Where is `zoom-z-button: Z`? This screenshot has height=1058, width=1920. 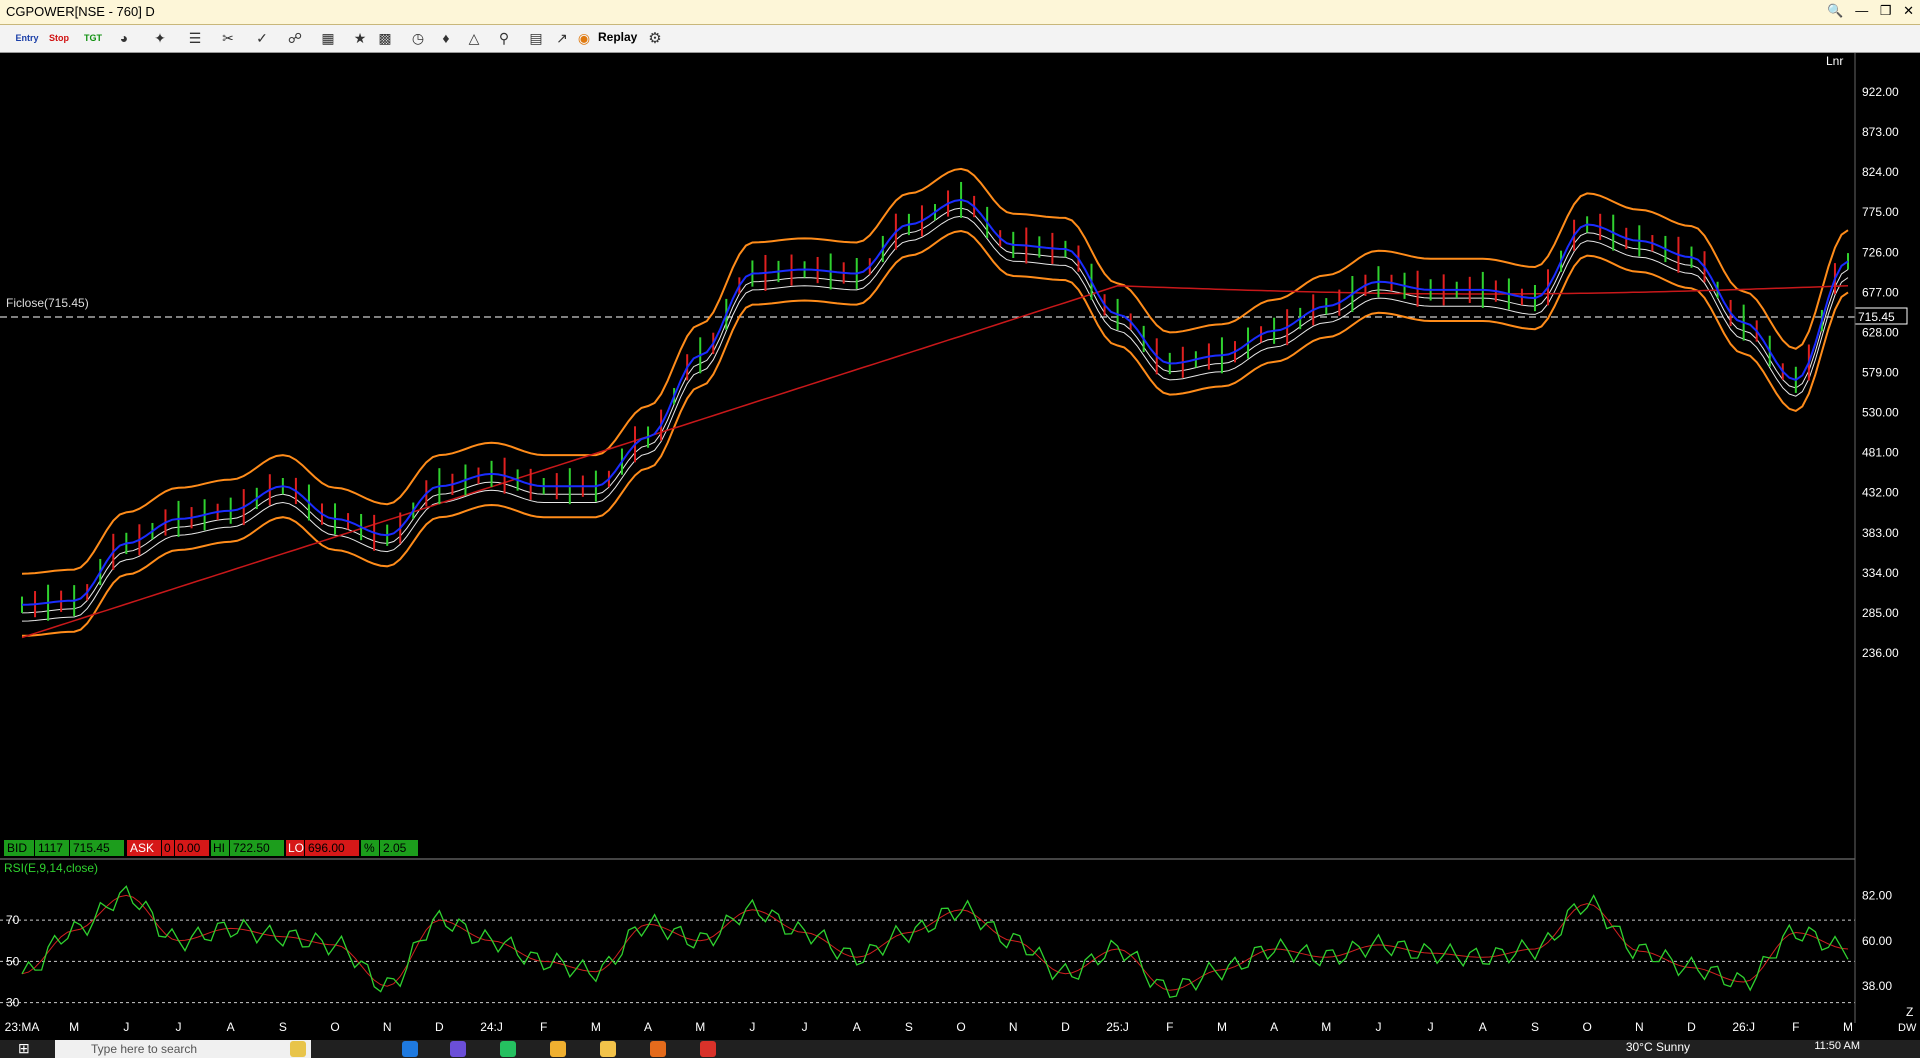 zoom-z-button: Z is located at coordinates (1909, 1012).